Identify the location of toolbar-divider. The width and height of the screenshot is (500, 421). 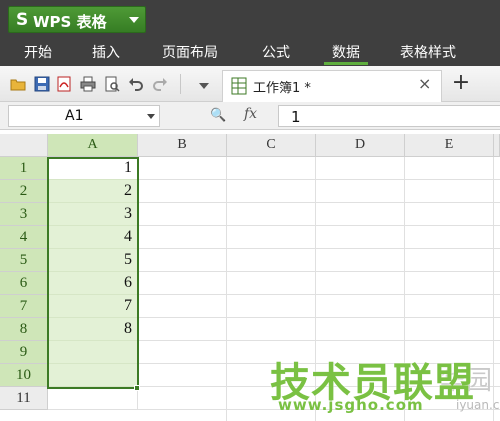
(180, 84).